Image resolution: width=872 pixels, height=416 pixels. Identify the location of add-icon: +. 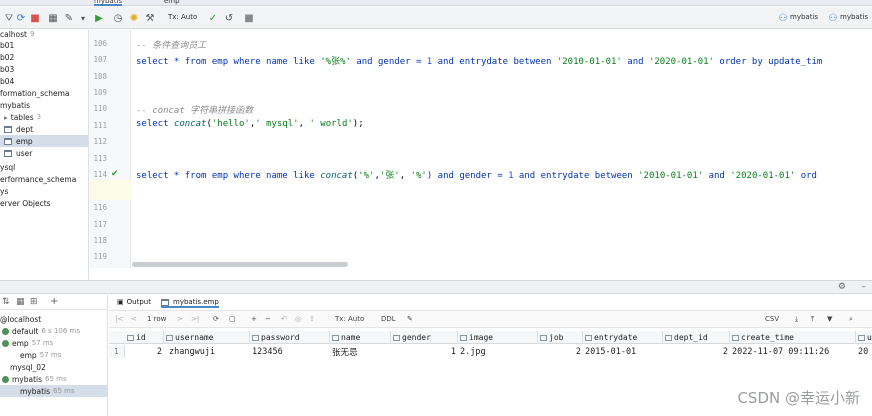
(54, 301).